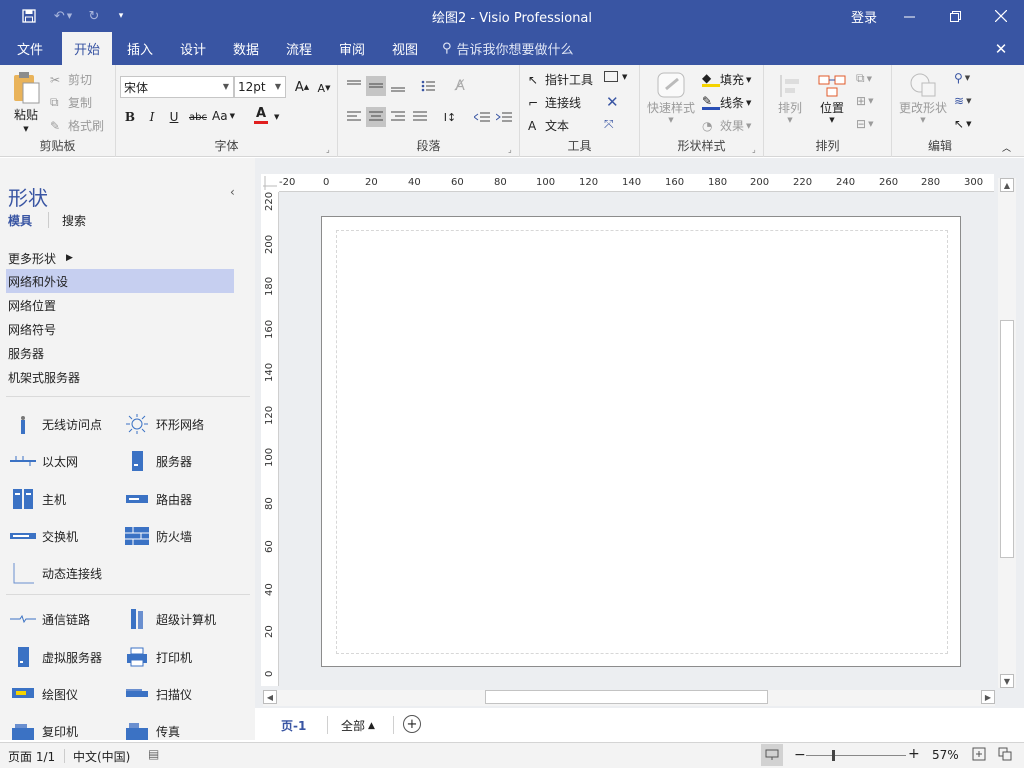  Describe the element at coordinates (117, 377) in the screenshot. I see `category-rack-servers: 机架式服务器` at that location.